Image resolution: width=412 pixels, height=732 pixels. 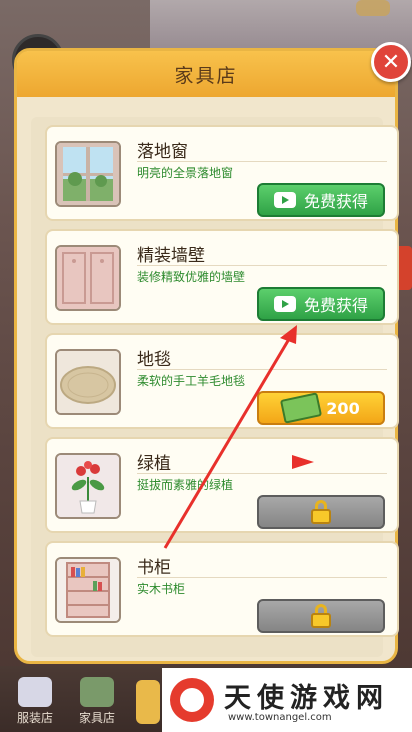 What do you see at coordinates (88, 590) in the screenshot?
I see `bookshelf-thumb` at bounding box center [88, 590].